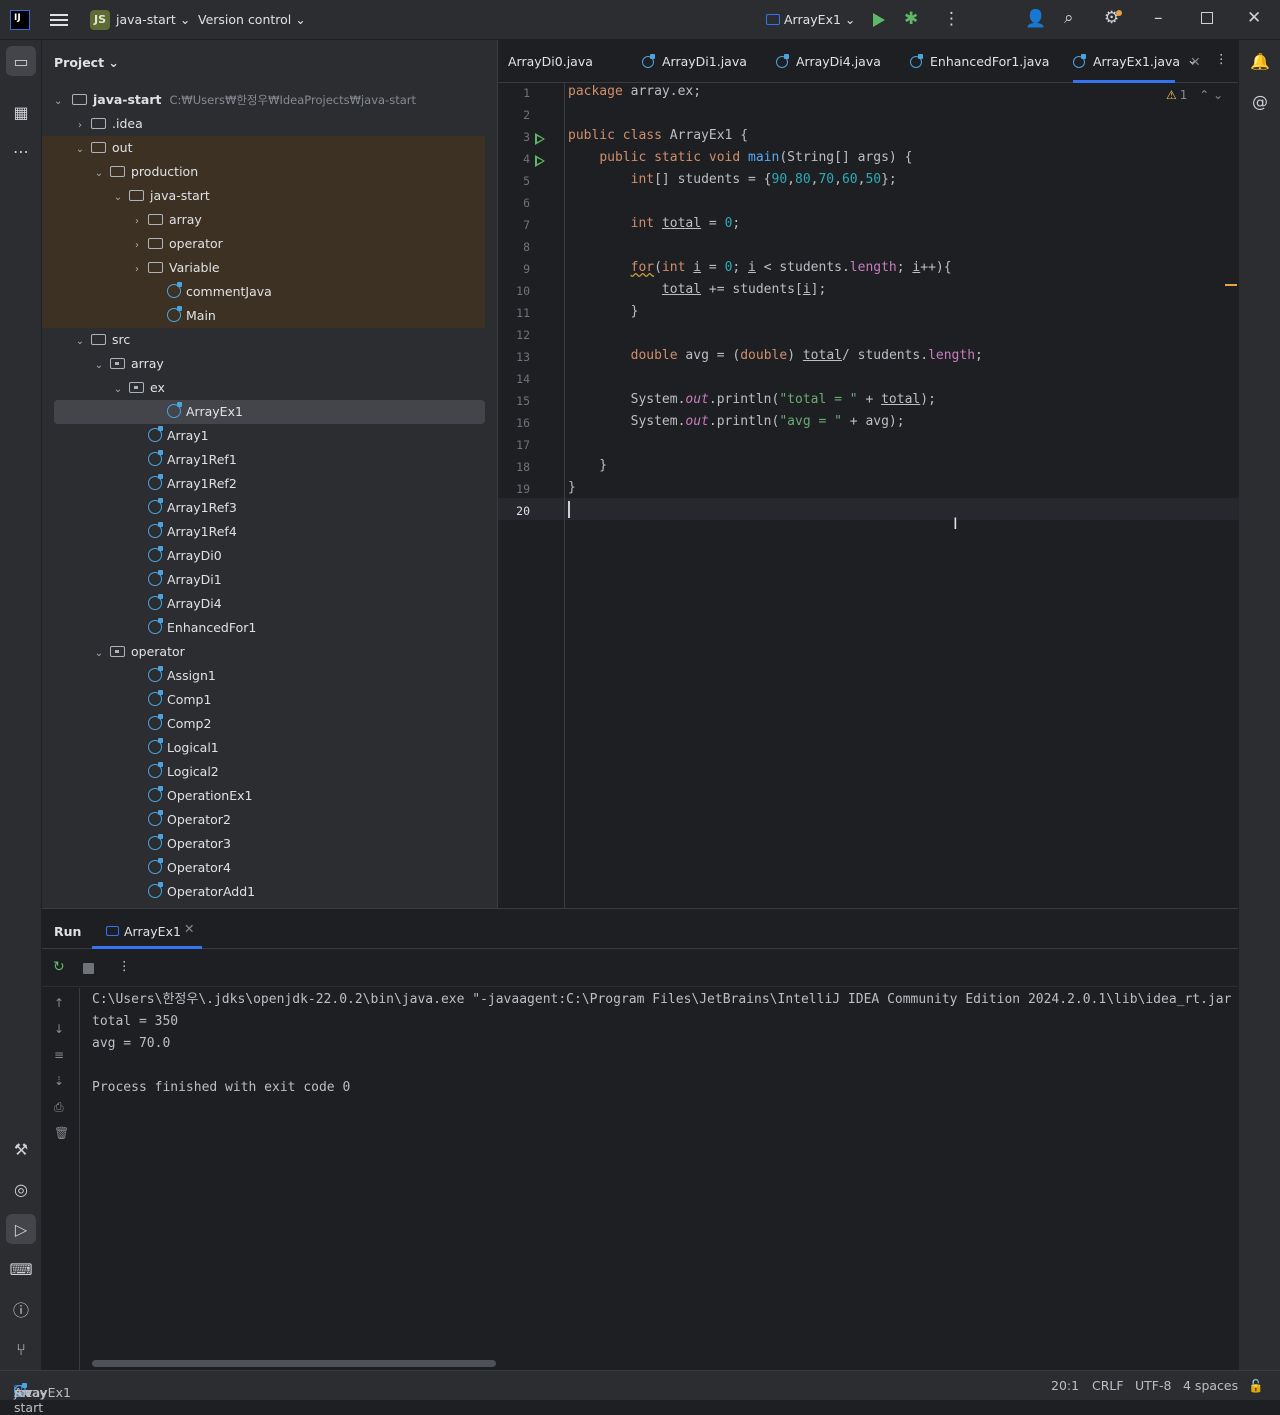 The height and width of the screenshot is (1415, 1280). Describe the element at coordinates (1137, 61) in the screenshot. I see `editor-tab: ArrayEx1.java ✕` at that location.